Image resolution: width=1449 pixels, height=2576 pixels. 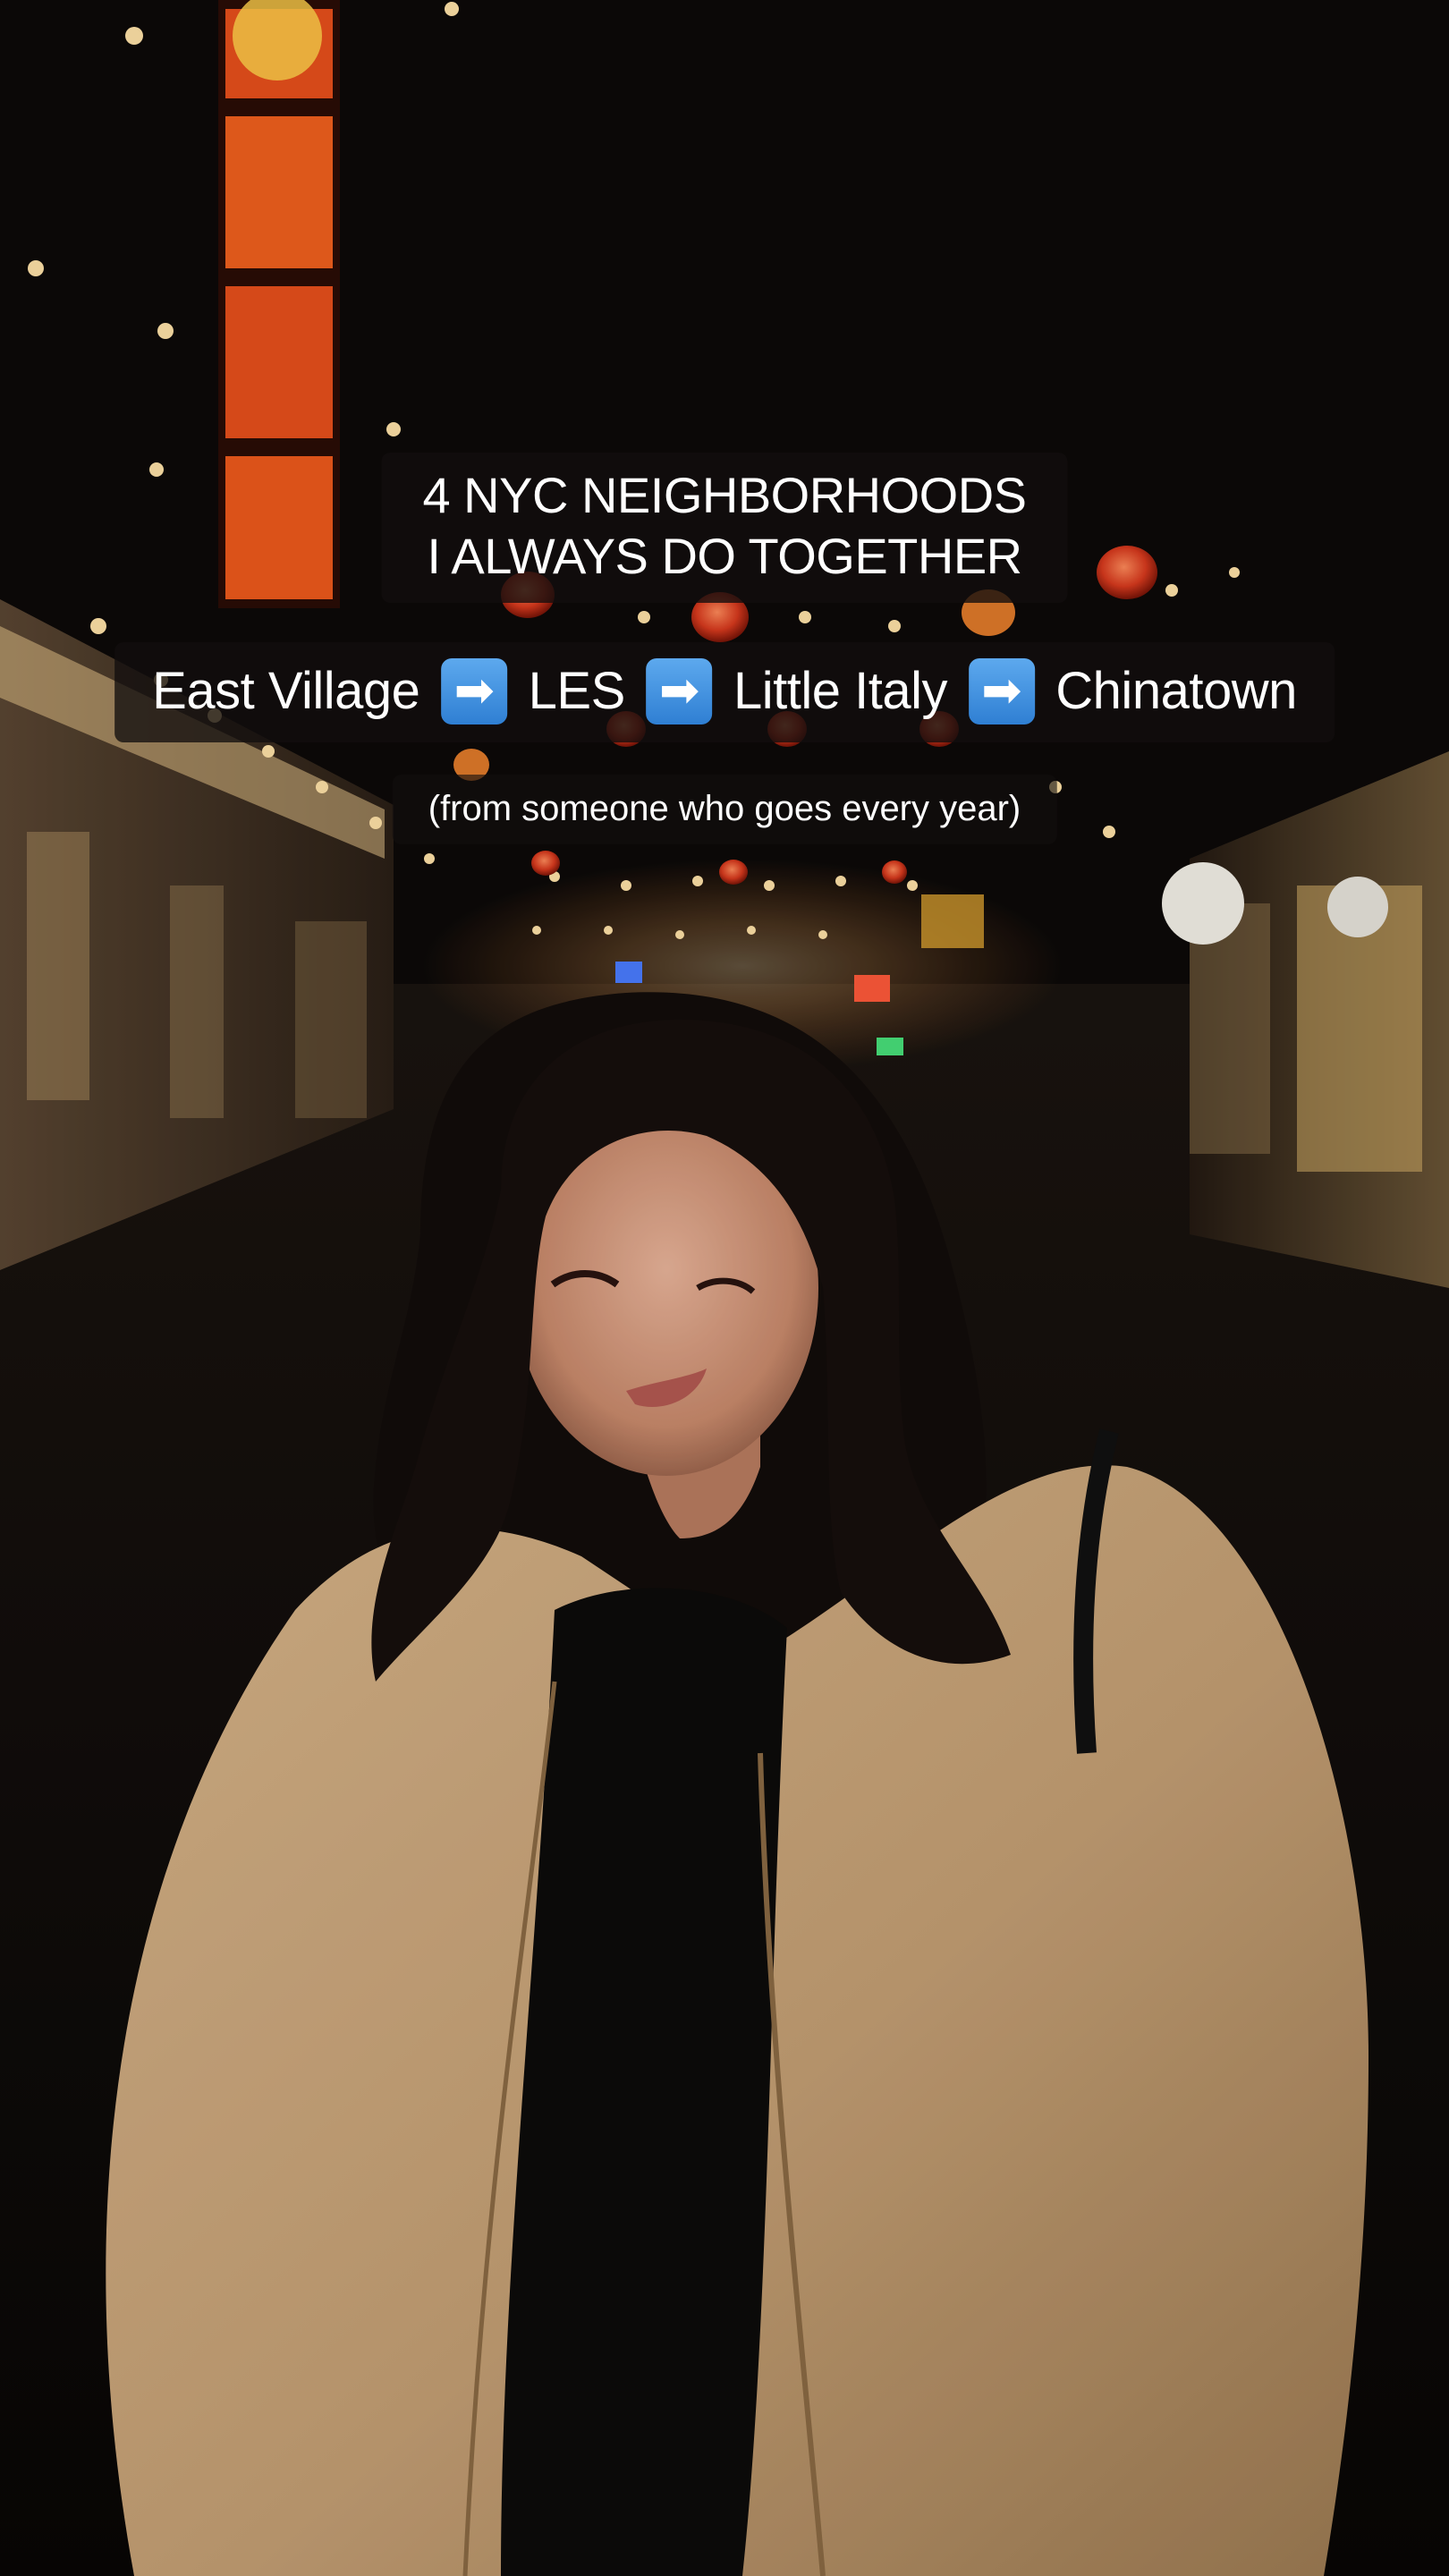 I want to click on title-caption: 4 NYC NEIGHBORHOODS I ALWAYS DO TOGETHER, so click(x=724, y=528).